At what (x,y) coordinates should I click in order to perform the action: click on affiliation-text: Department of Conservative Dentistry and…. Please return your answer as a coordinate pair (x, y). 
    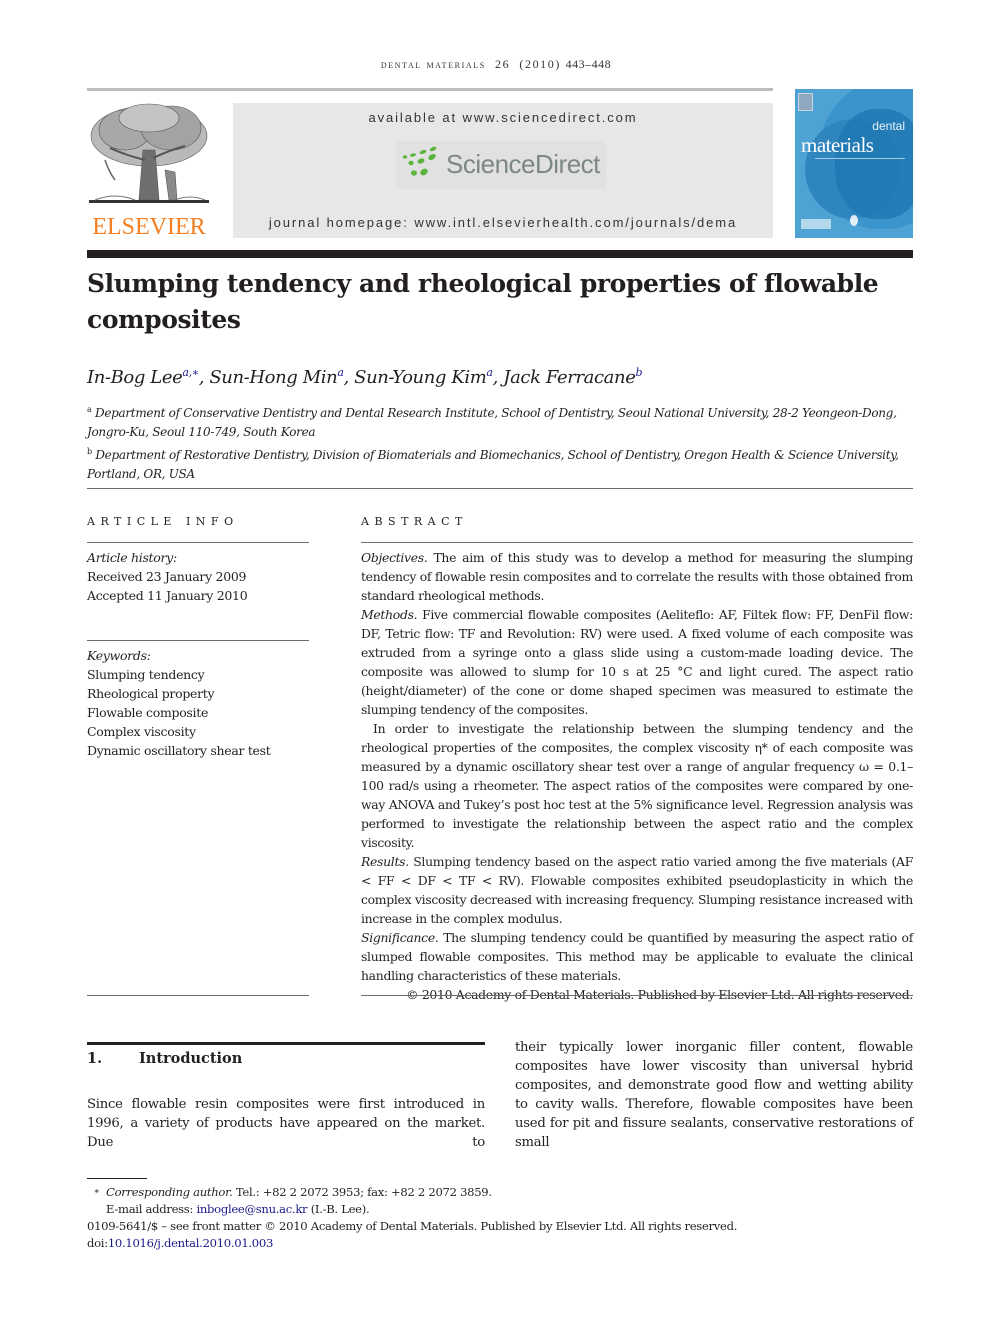
    Looking at the image, I should click on (492, 422).